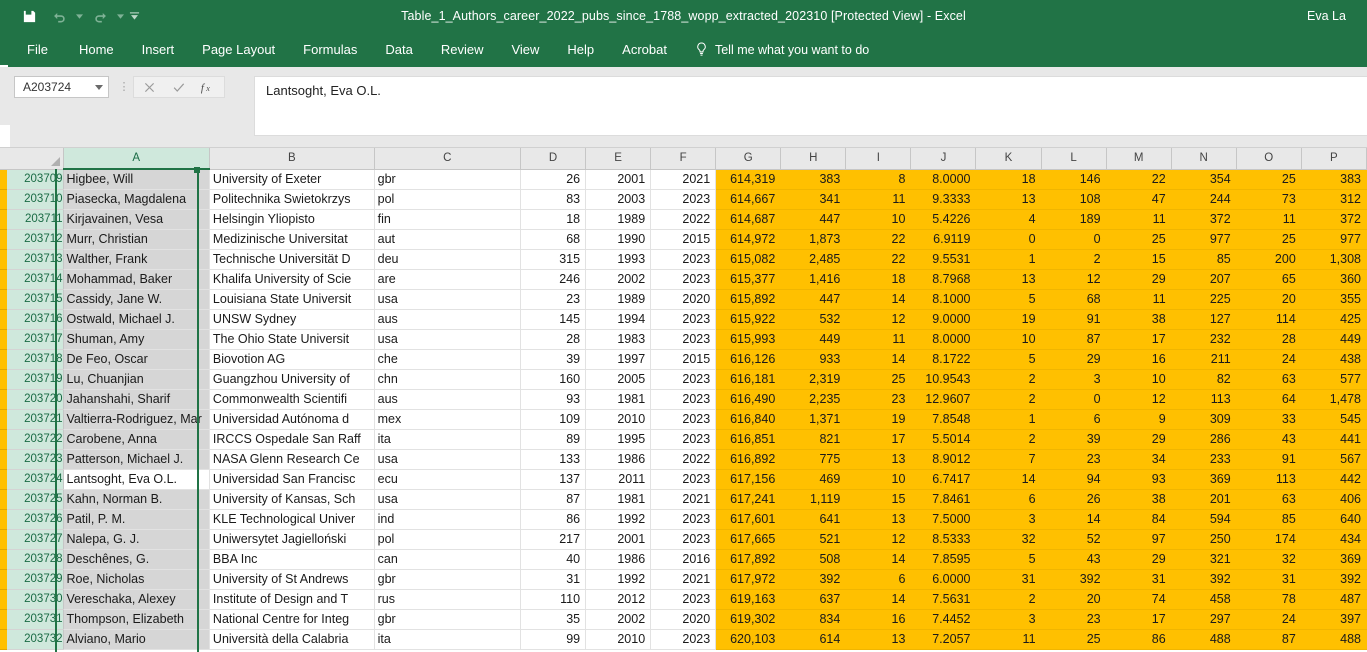  I want to click on column-header-G: G, so click(748, 159).